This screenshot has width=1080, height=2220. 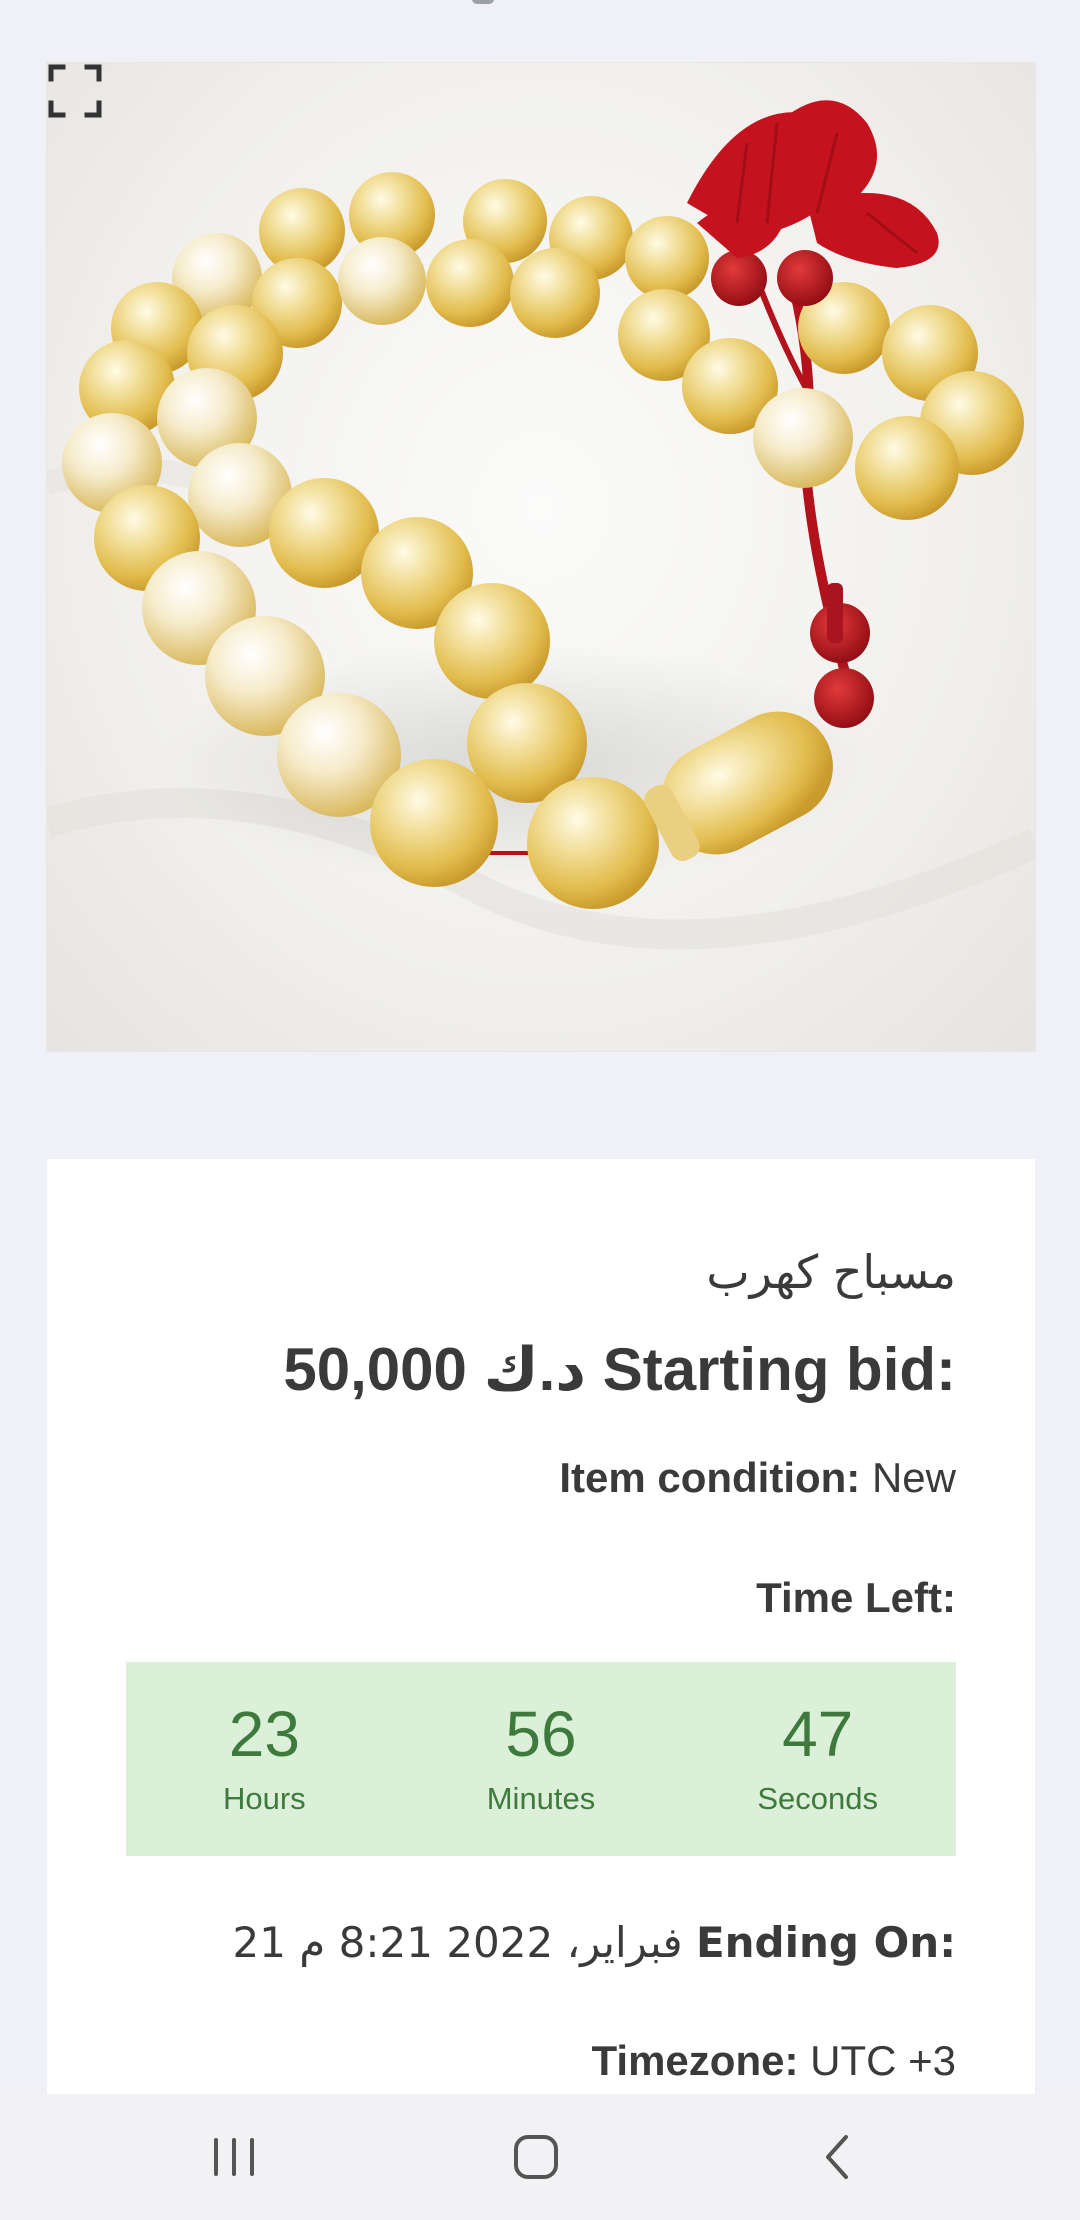 I want to click on top-scroll-remnant, so click(x=483, y=2).